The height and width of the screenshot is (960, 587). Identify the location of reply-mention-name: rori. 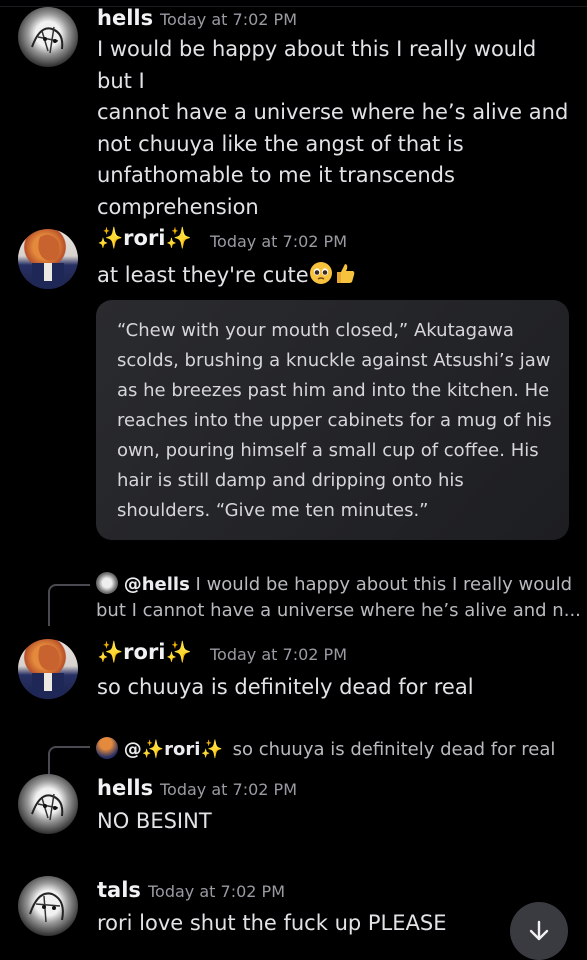
(182, 749).